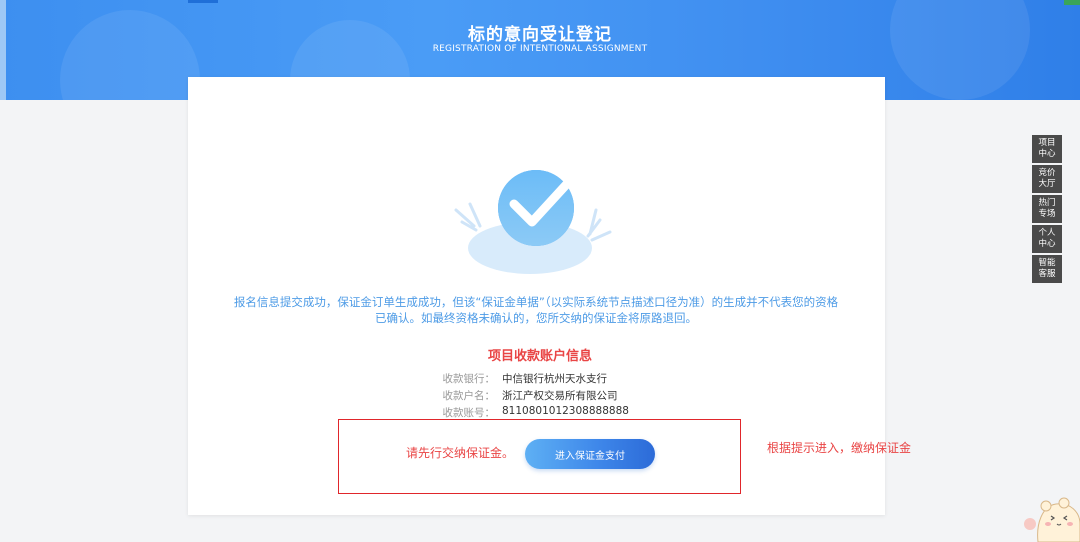 The height and width of the screenshot is (542, 1080). What do you see at coordinates (1047, 203) in the screenshot?
I see `side-nav-label: 热门` at bounding box center [1047, 203].